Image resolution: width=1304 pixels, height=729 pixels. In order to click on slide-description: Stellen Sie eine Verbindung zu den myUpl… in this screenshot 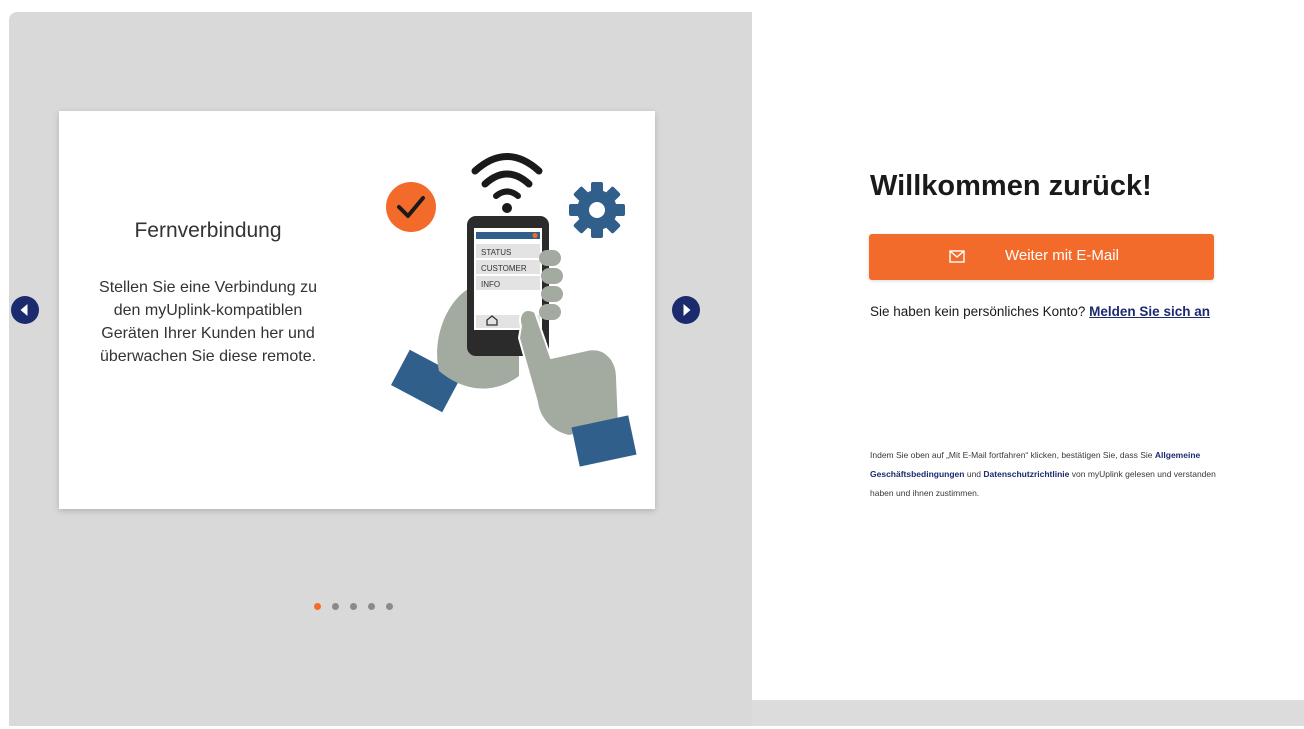, I will do `click(208, 322)`.